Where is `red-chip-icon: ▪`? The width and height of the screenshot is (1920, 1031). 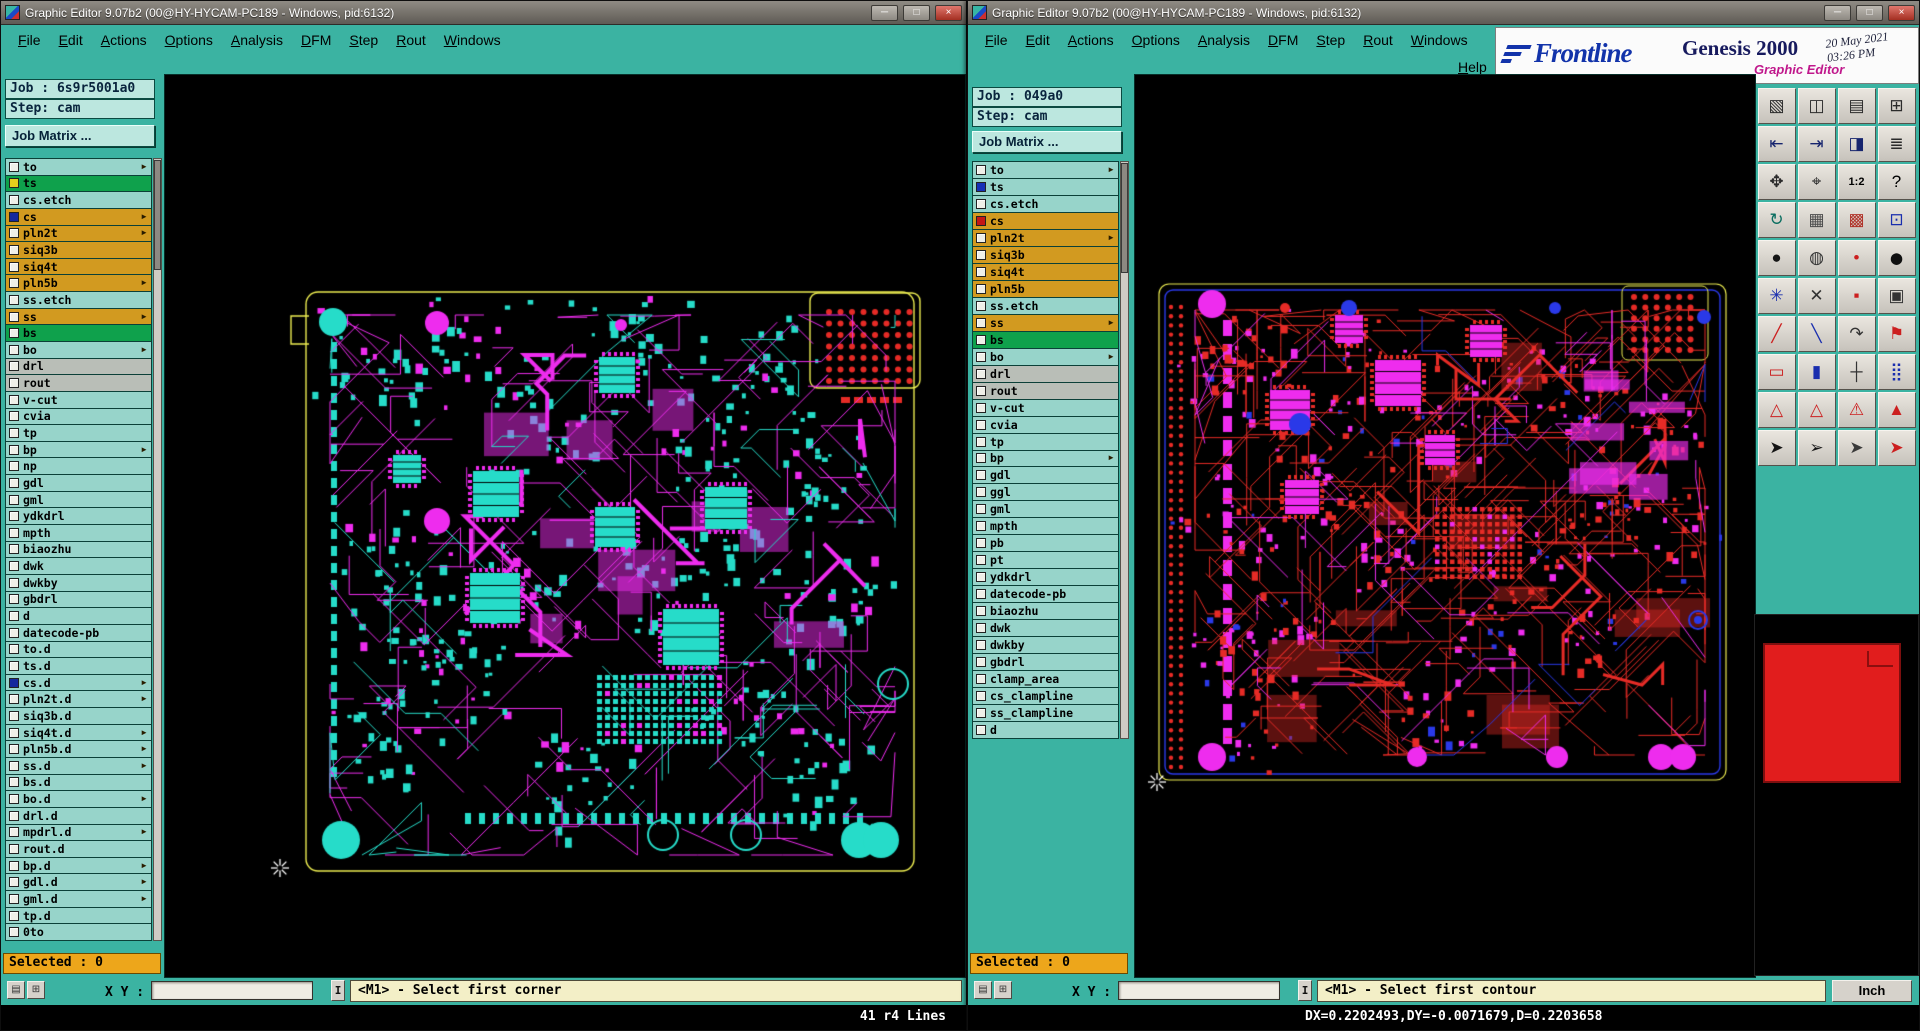 red-chip-icon: ▪ is located at coordinates (1856, 296).